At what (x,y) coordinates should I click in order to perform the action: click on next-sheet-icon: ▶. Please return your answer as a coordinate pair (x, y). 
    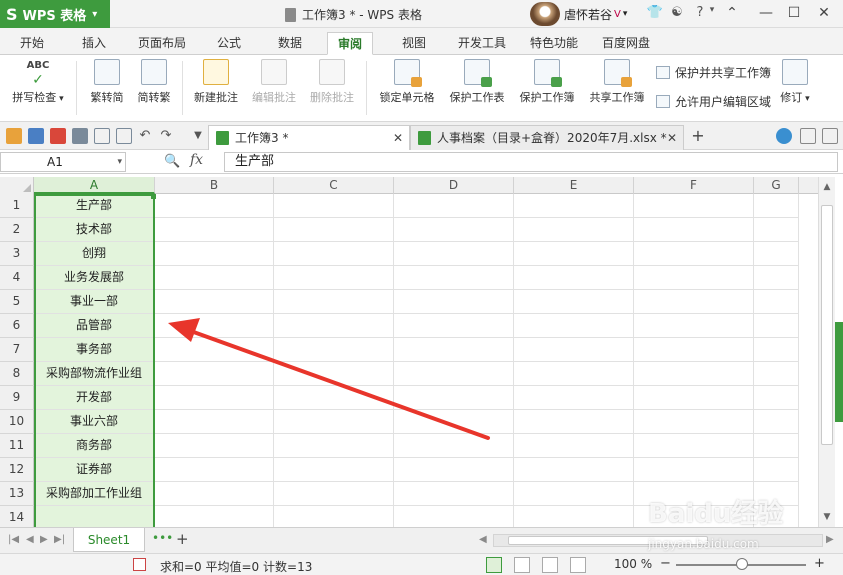
    Looking at the image, I should click on (44, 539).